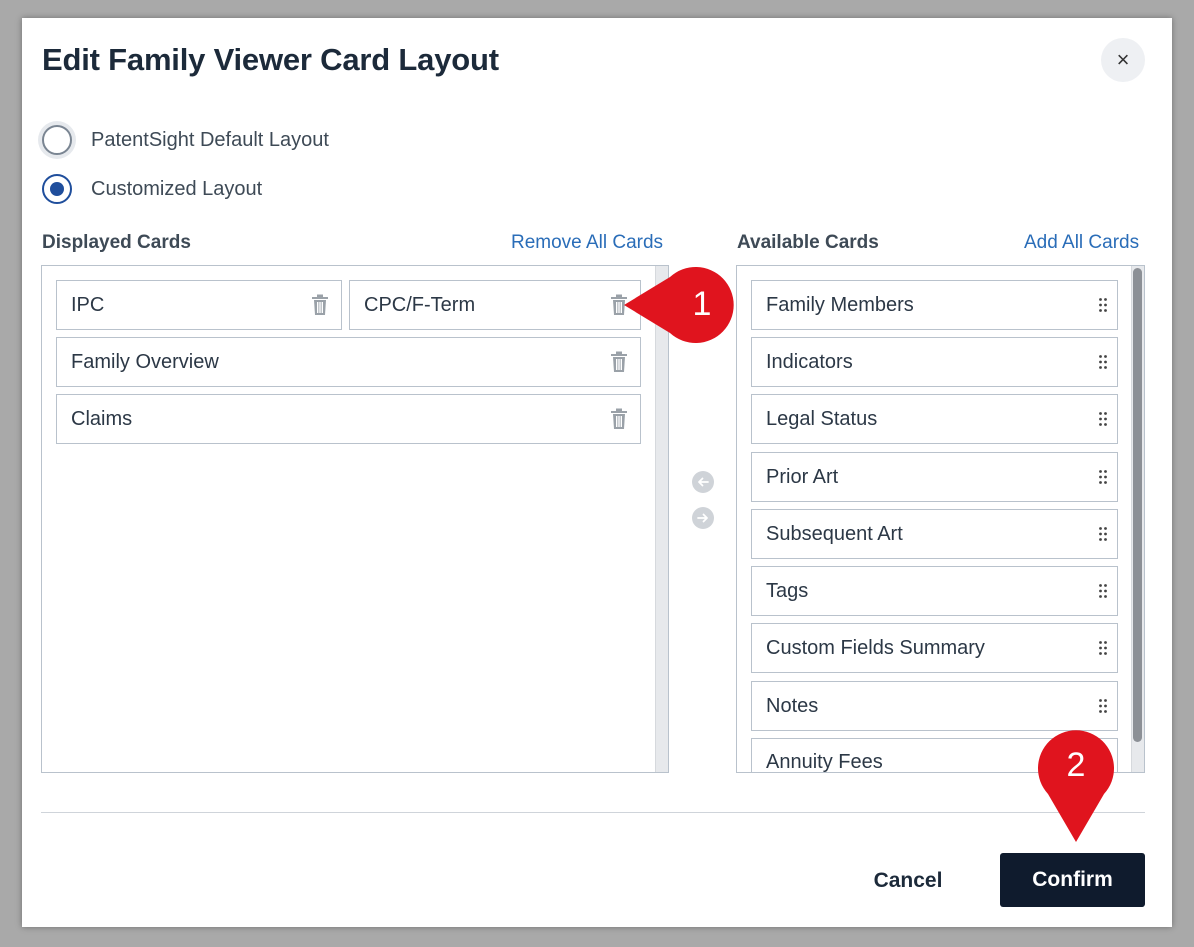  Describe the element at coordinates (934, 362) in the screenshot. I see `available-card-indicators: Indicators` at that location.